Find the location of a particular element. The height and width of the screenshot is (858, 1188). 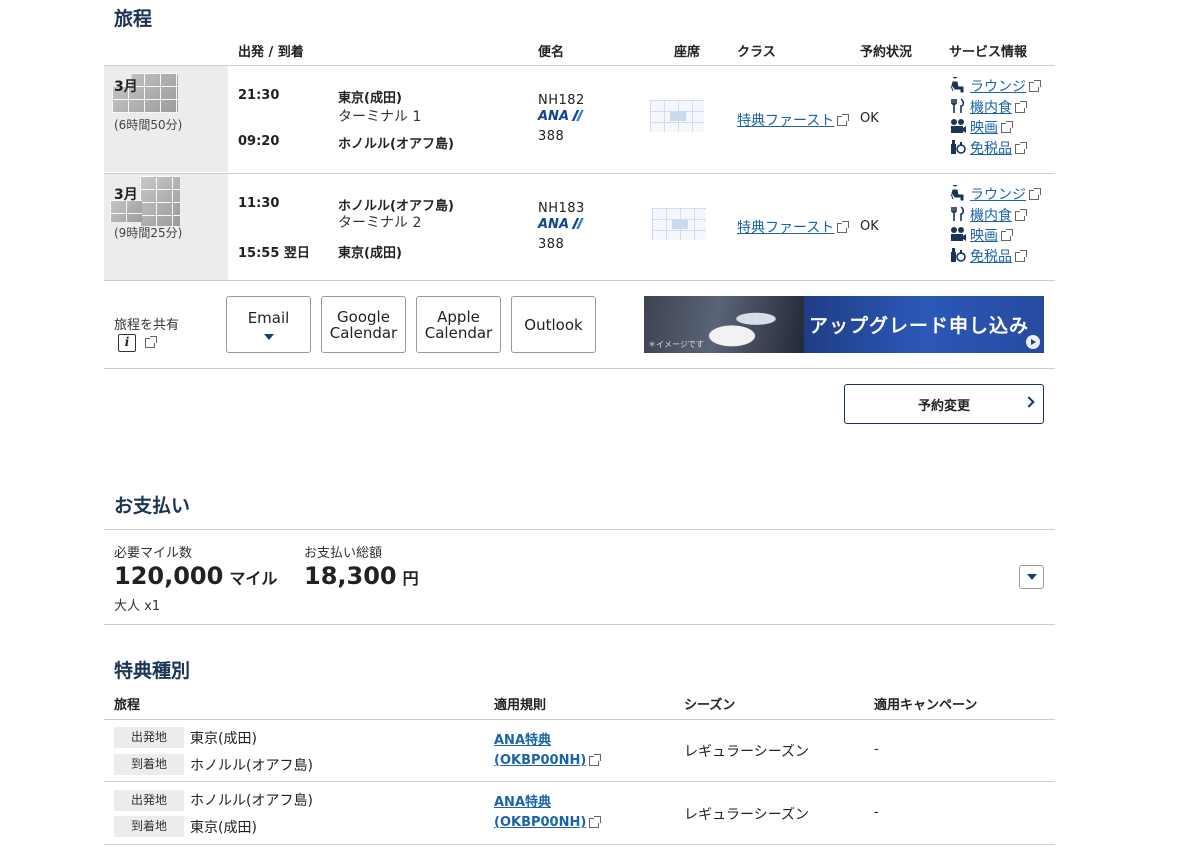

header-campaign: 適用キャンペーン is located at coordinates (926, 705).